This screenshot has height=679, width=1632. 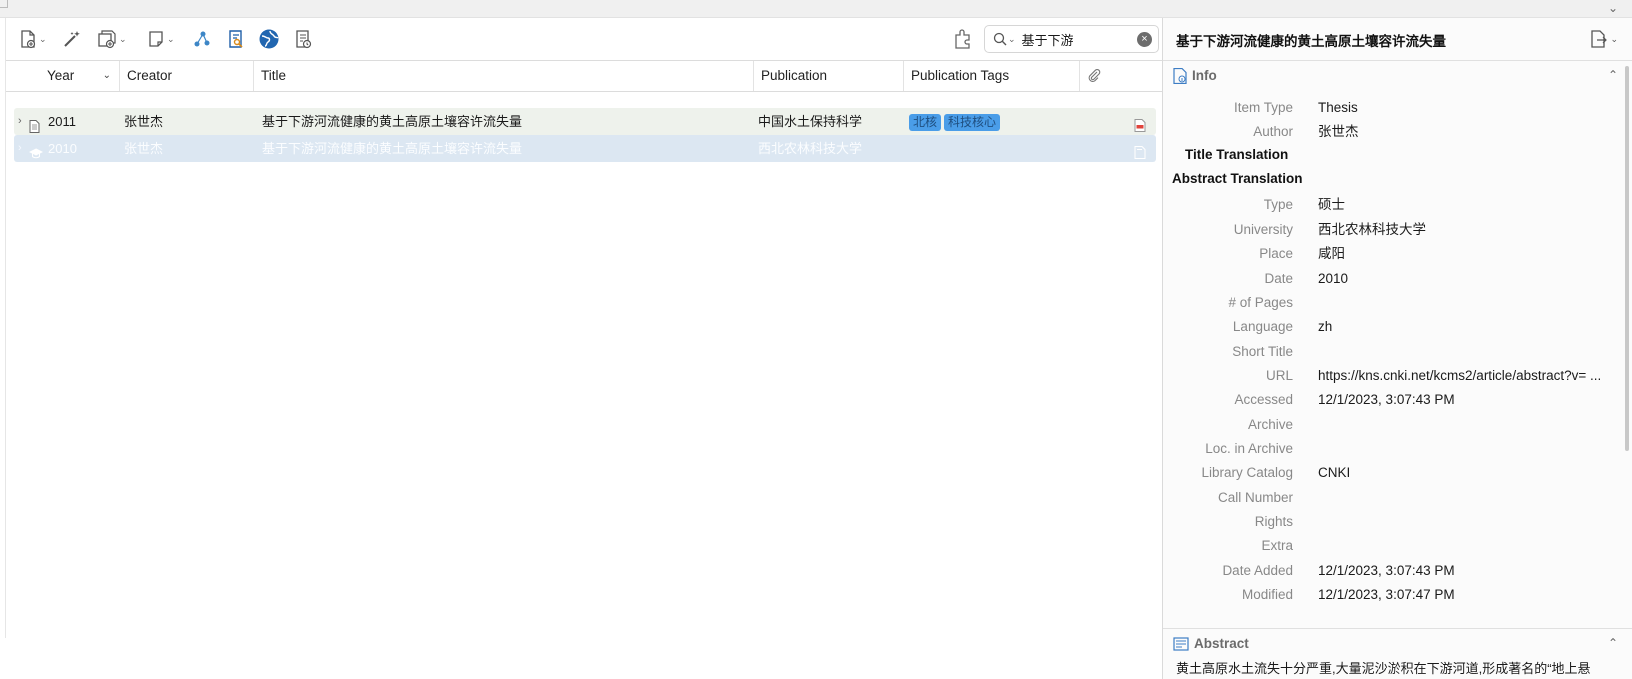 What do you see at coordinates (1277, 545) in the screenshot?
I see `field-label: Extra` at bounding box center [1277, 545].